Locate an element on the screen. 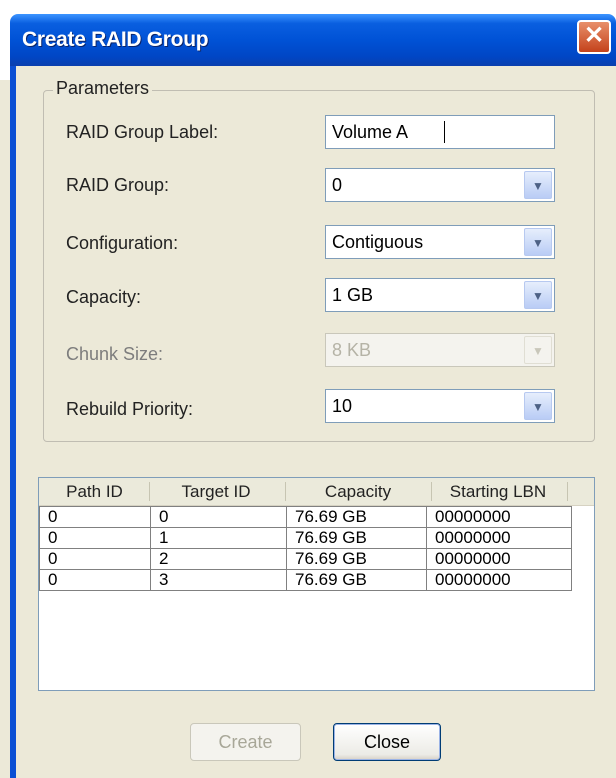  table-row: 0 3 76.69 GB 00000000 is located at coordinates (316, 580).